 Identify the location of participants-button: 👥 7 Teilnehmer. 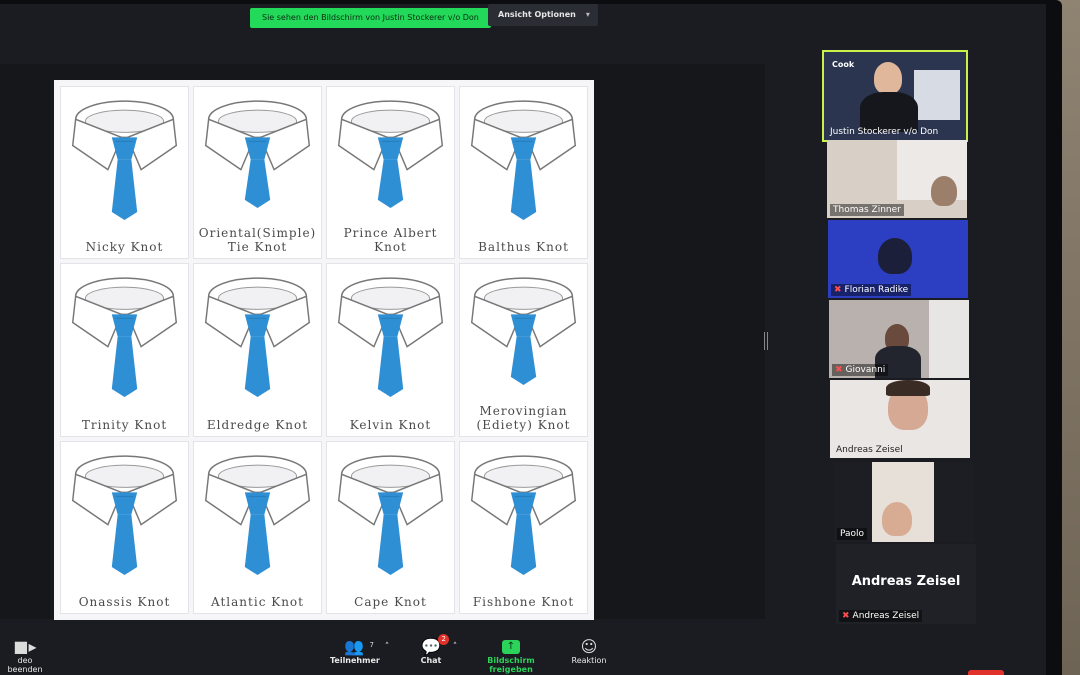
(355, 651).